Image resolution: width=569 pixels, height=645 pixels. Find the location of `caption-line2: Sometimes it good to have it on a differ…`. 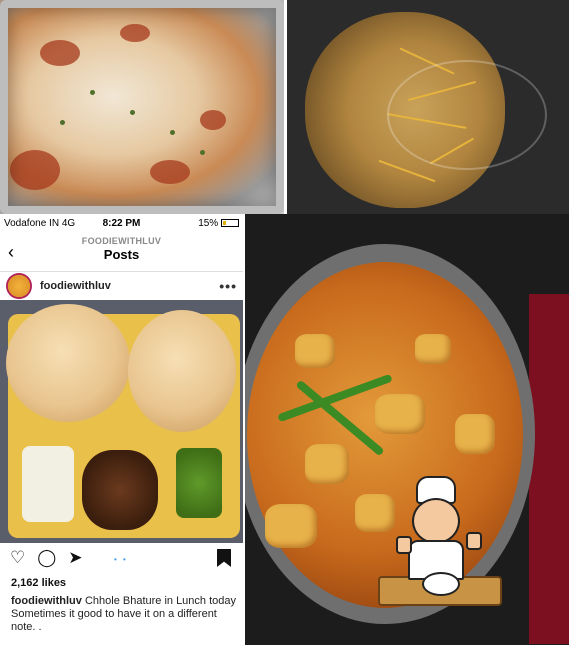

caption-line2: Sometimes it good to have it on a differ… is located at coordinates (114, 620).